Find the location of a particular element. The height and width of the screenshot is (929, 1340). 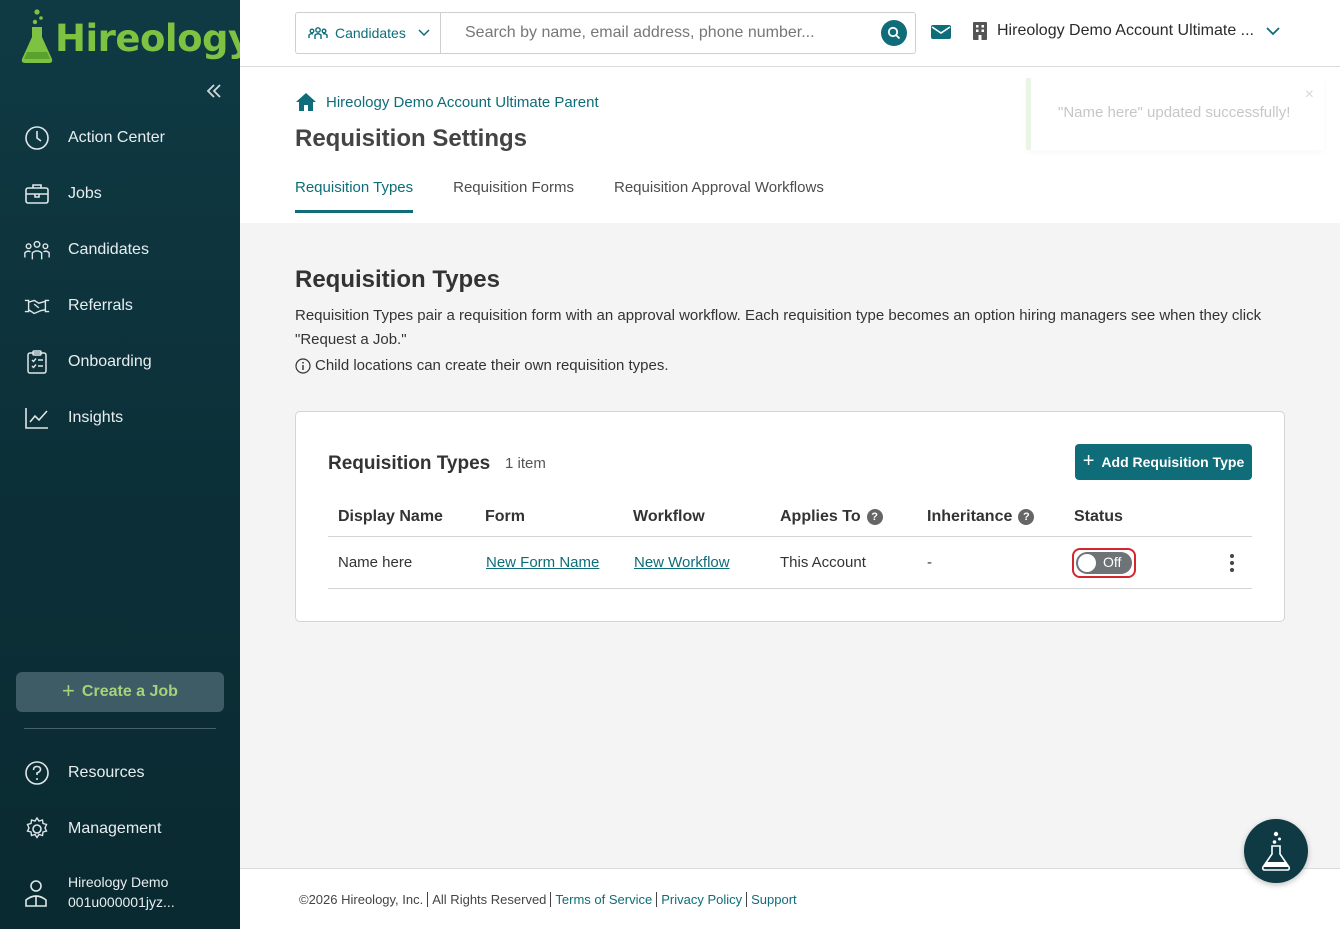

sidebar-item-label: Referrals is located at coordinates (100, 305).